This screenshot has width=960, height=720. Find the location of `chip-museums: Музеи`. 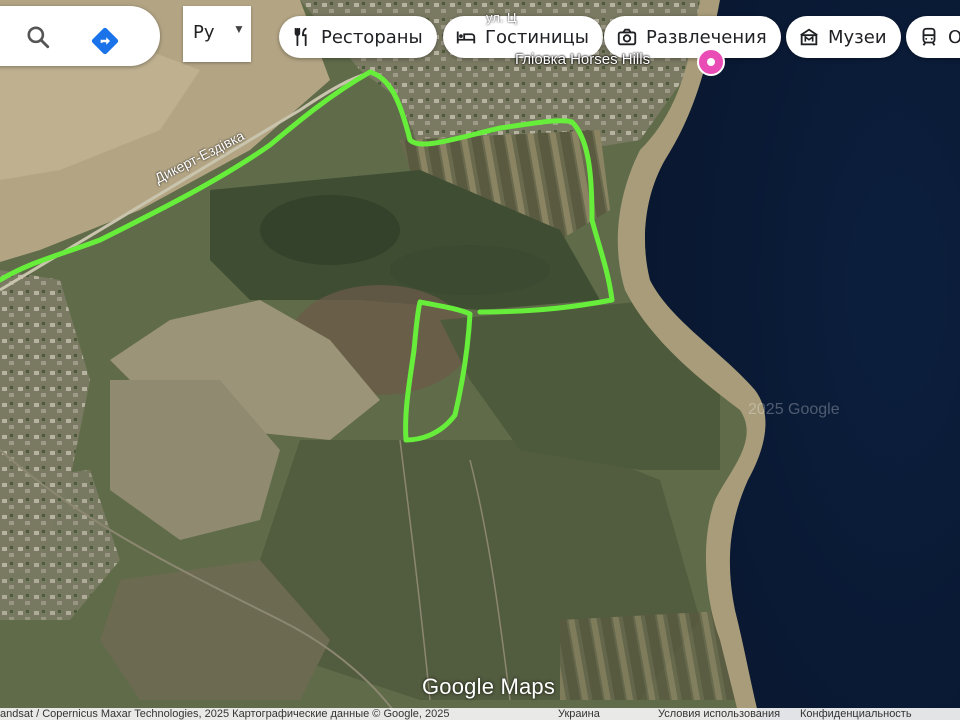

chip-museums: Музеи is located at coordinates (843, 37).